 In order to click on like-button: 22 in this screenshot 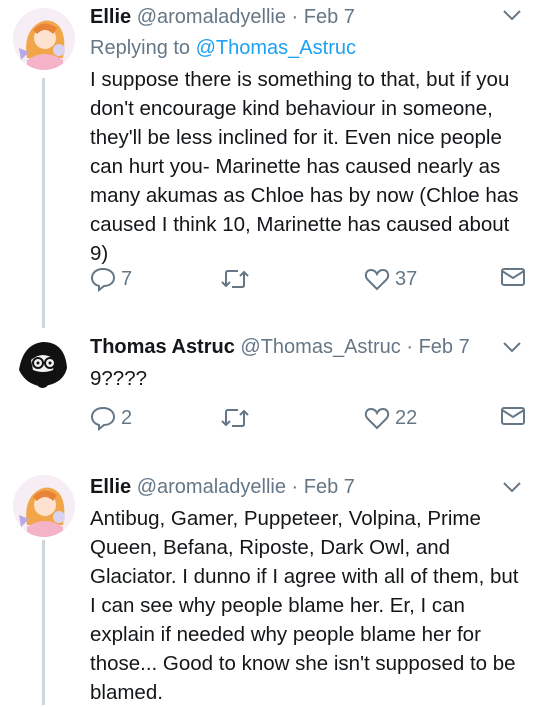, I will do `click(390, 418)`.